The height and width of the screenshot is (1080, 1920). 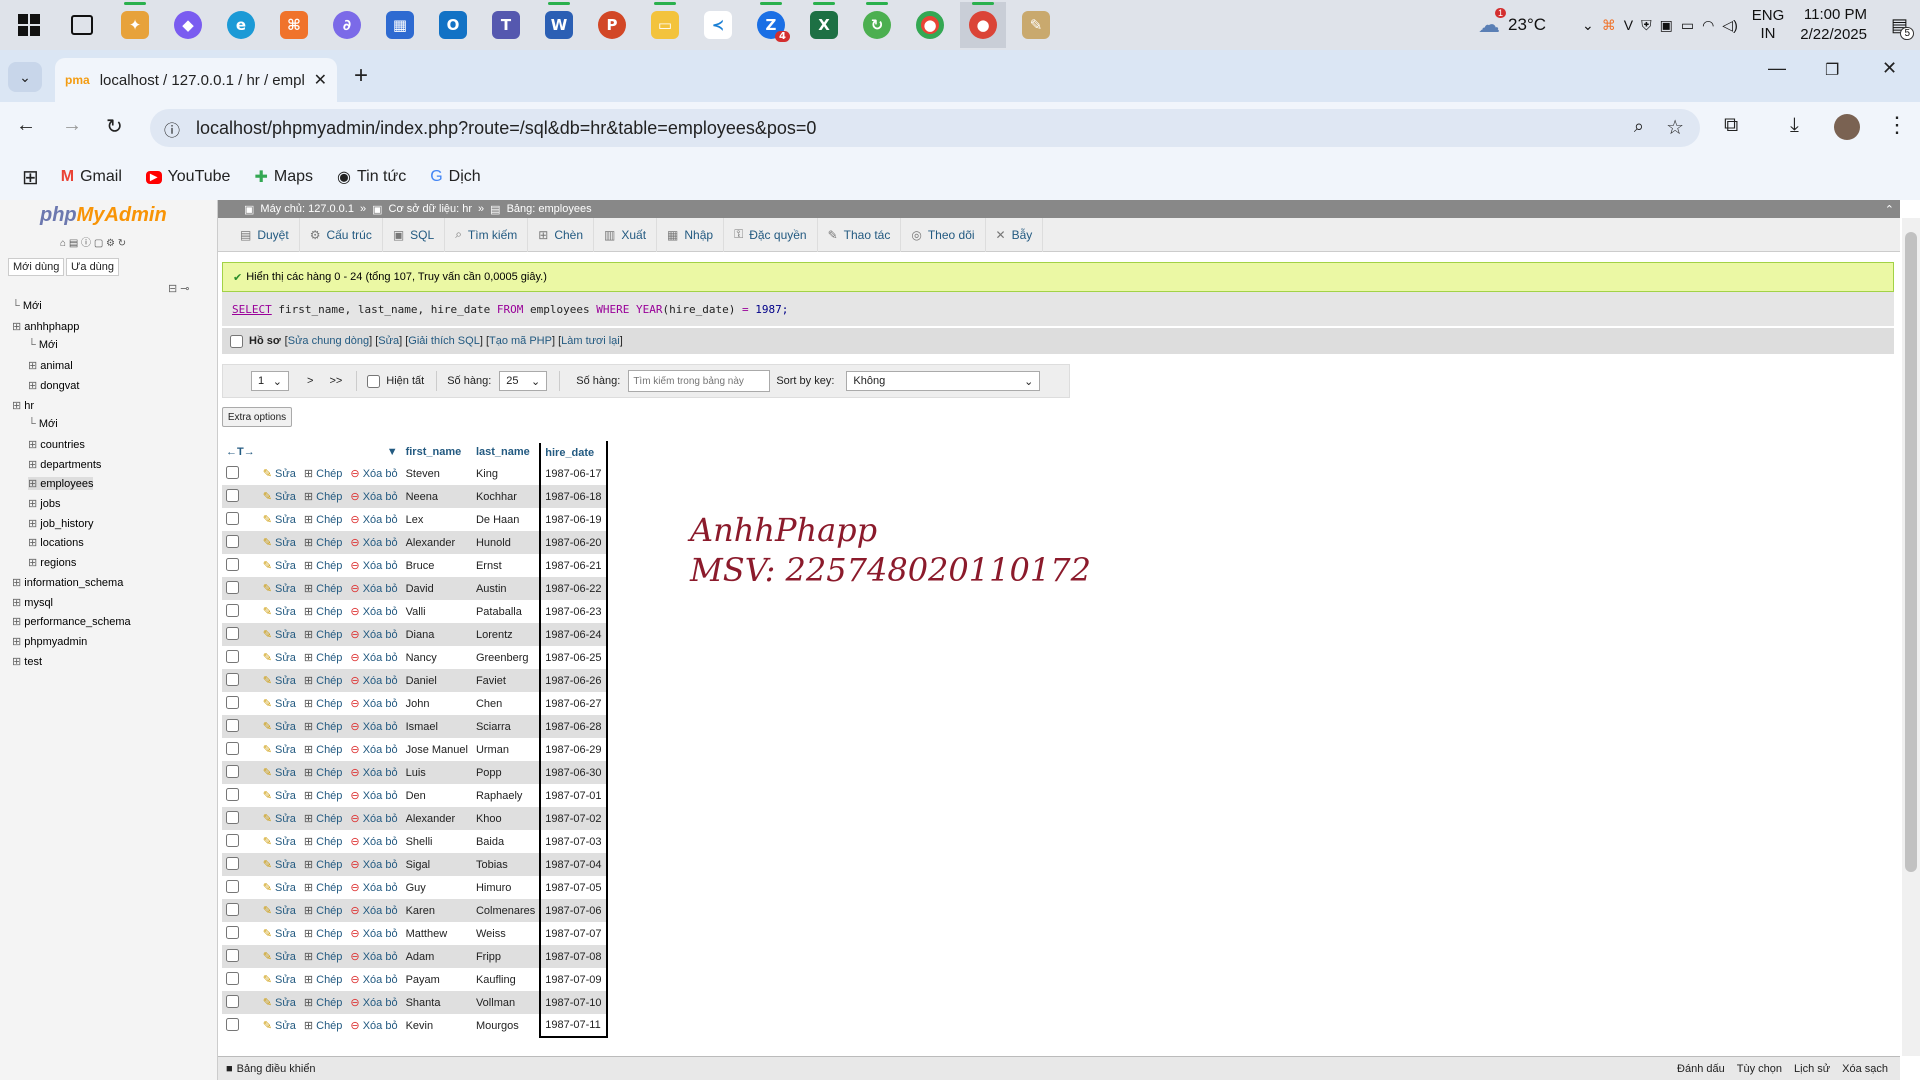 I want to click on menu-kebab-icon: ⋮, so click(x=1897, y=125).